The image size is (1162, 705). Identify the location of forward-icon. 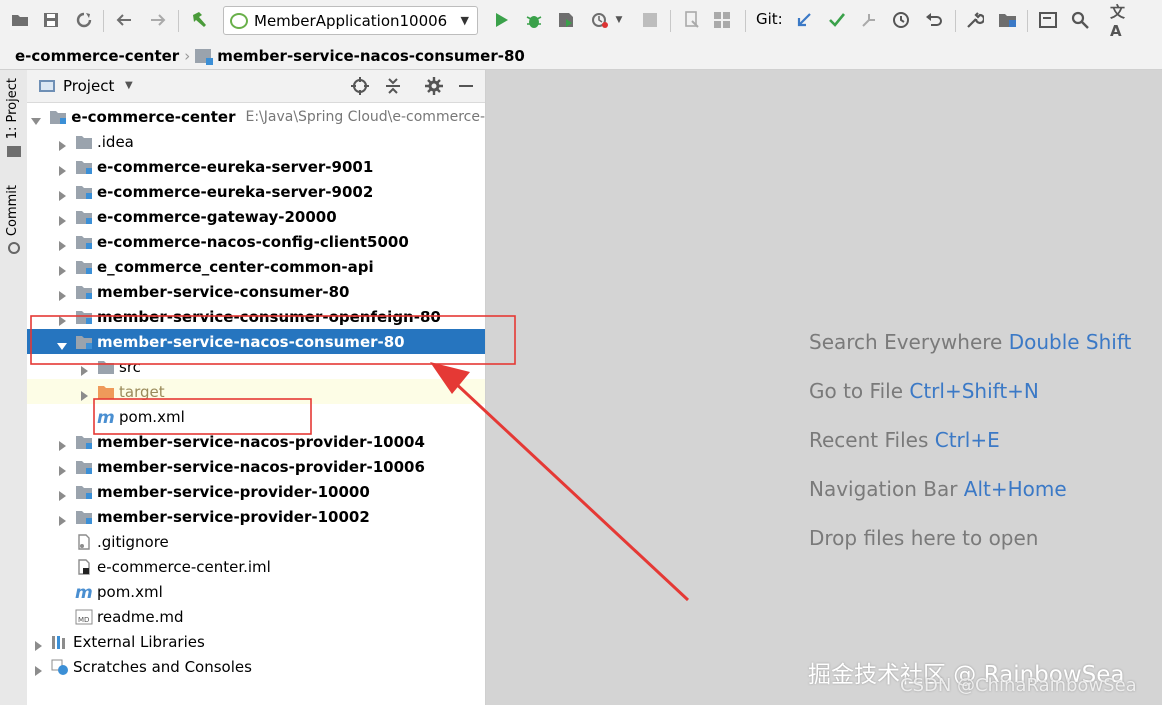
(158, 20).